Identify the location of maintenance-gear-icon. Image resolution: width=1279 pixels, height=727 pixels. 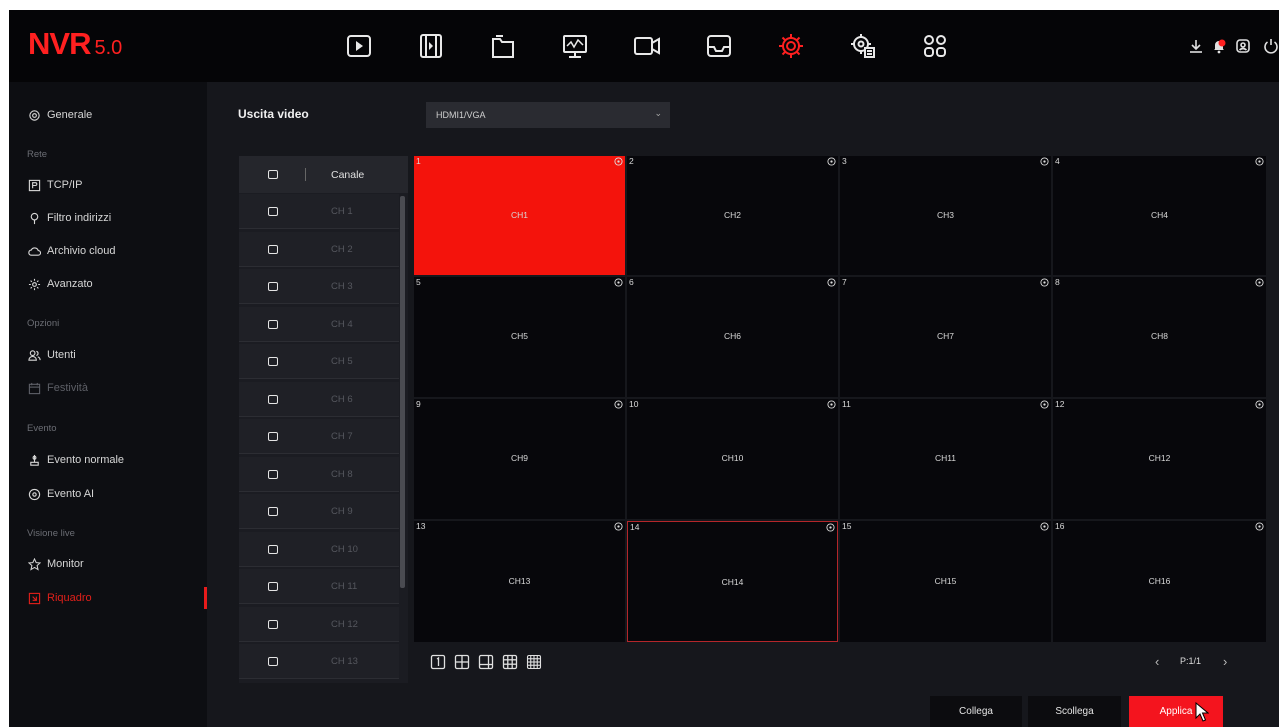
(863, 46).